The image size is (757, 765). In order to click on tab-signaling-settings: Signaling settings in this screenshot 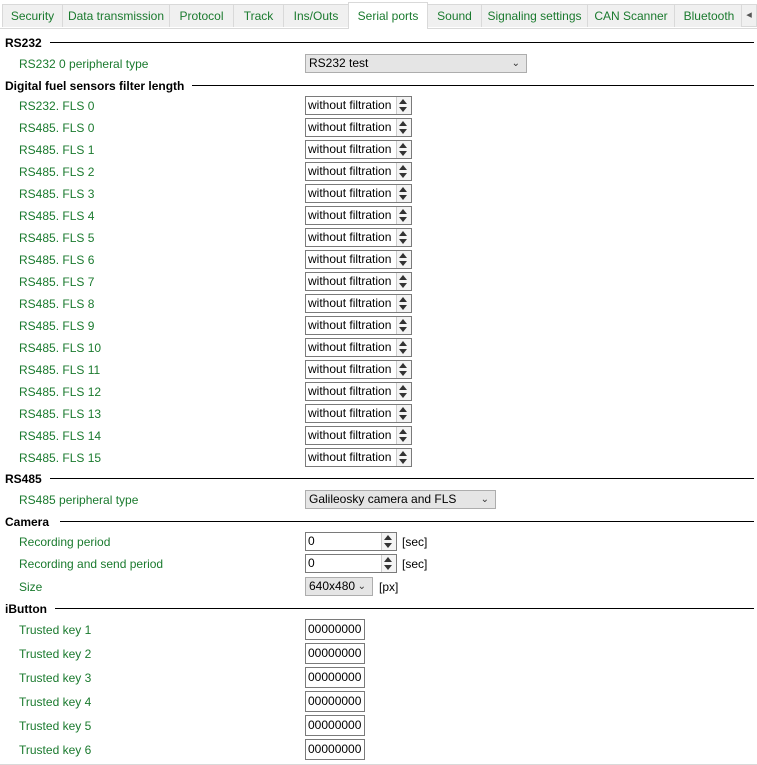, I will do `click(534, 15)`.